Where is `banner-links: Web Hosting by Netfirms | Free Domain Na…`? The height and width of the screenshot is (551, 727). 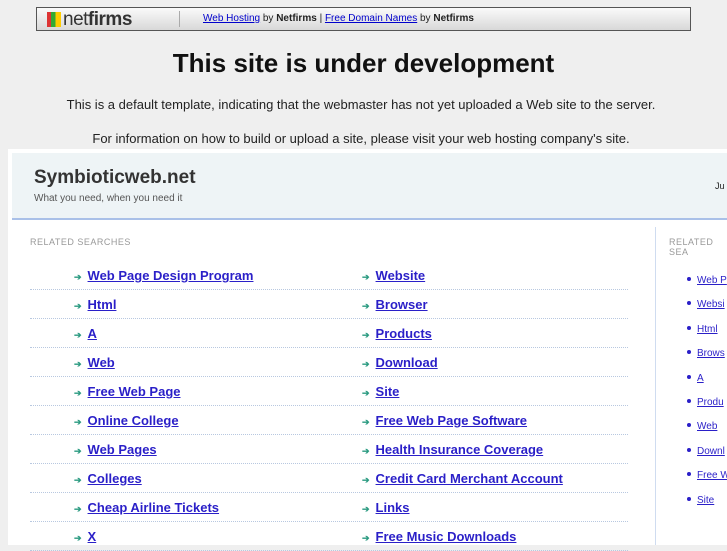 banner-links: Web Hosting by Netfirms | Free Domain Na… is located at coordinates (338, 18).